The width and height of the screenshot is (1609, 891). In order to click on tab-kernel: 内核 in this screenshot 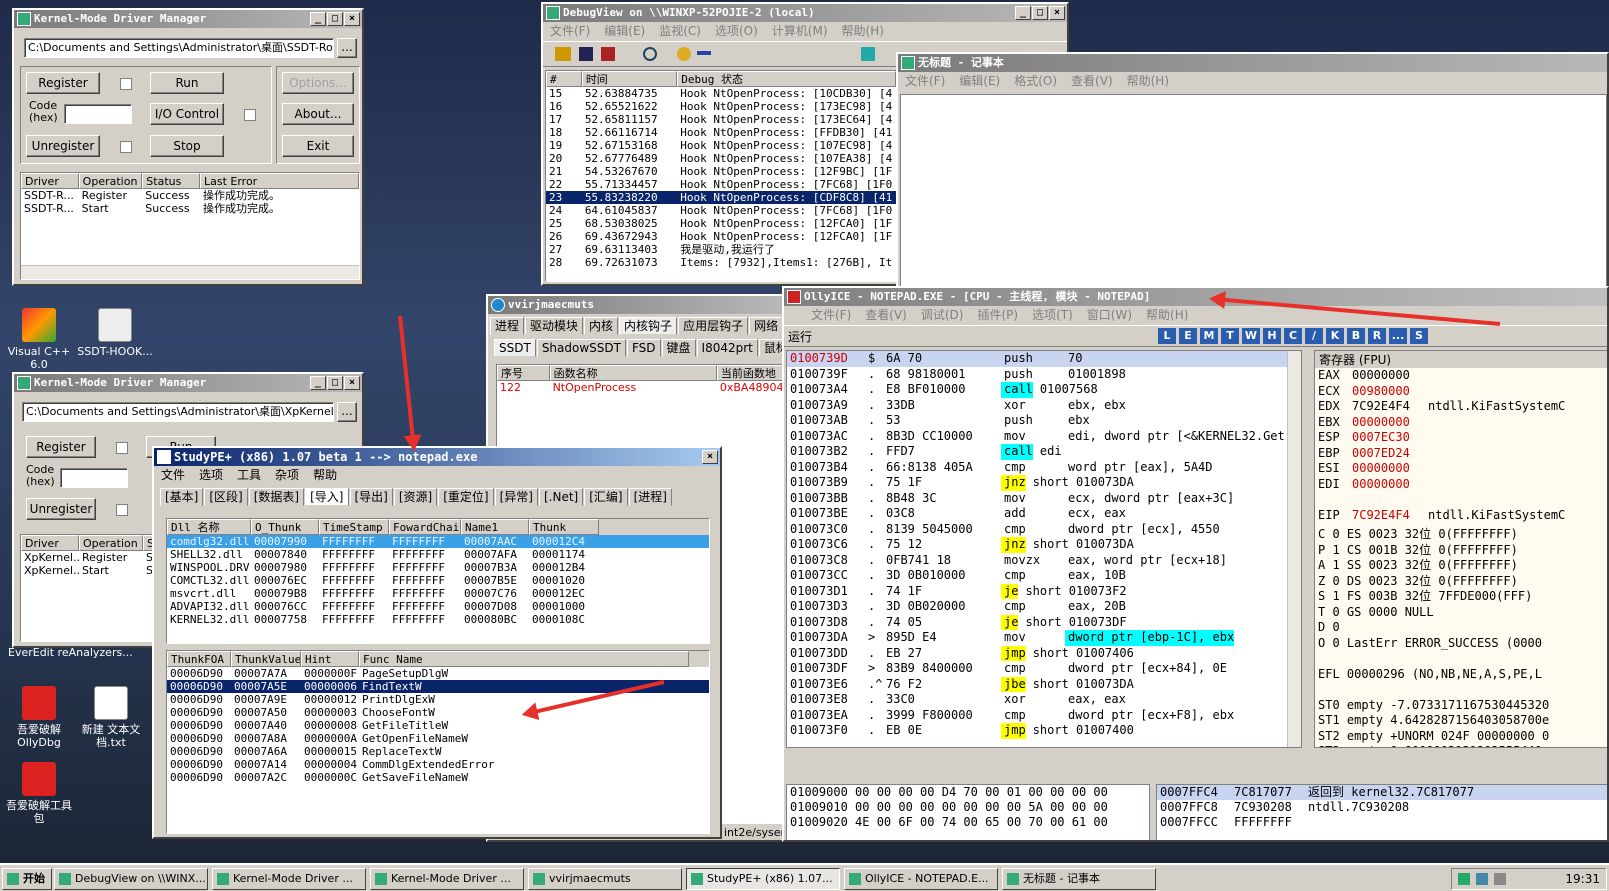, I will do `click(601, 326)`.